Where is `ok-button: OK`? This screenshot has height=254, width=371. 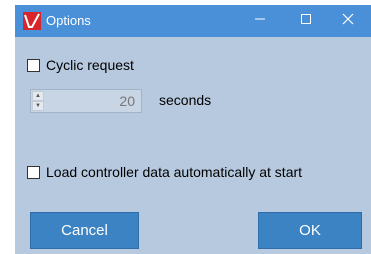 ok-button: OK is located at coordinates (310, 230).